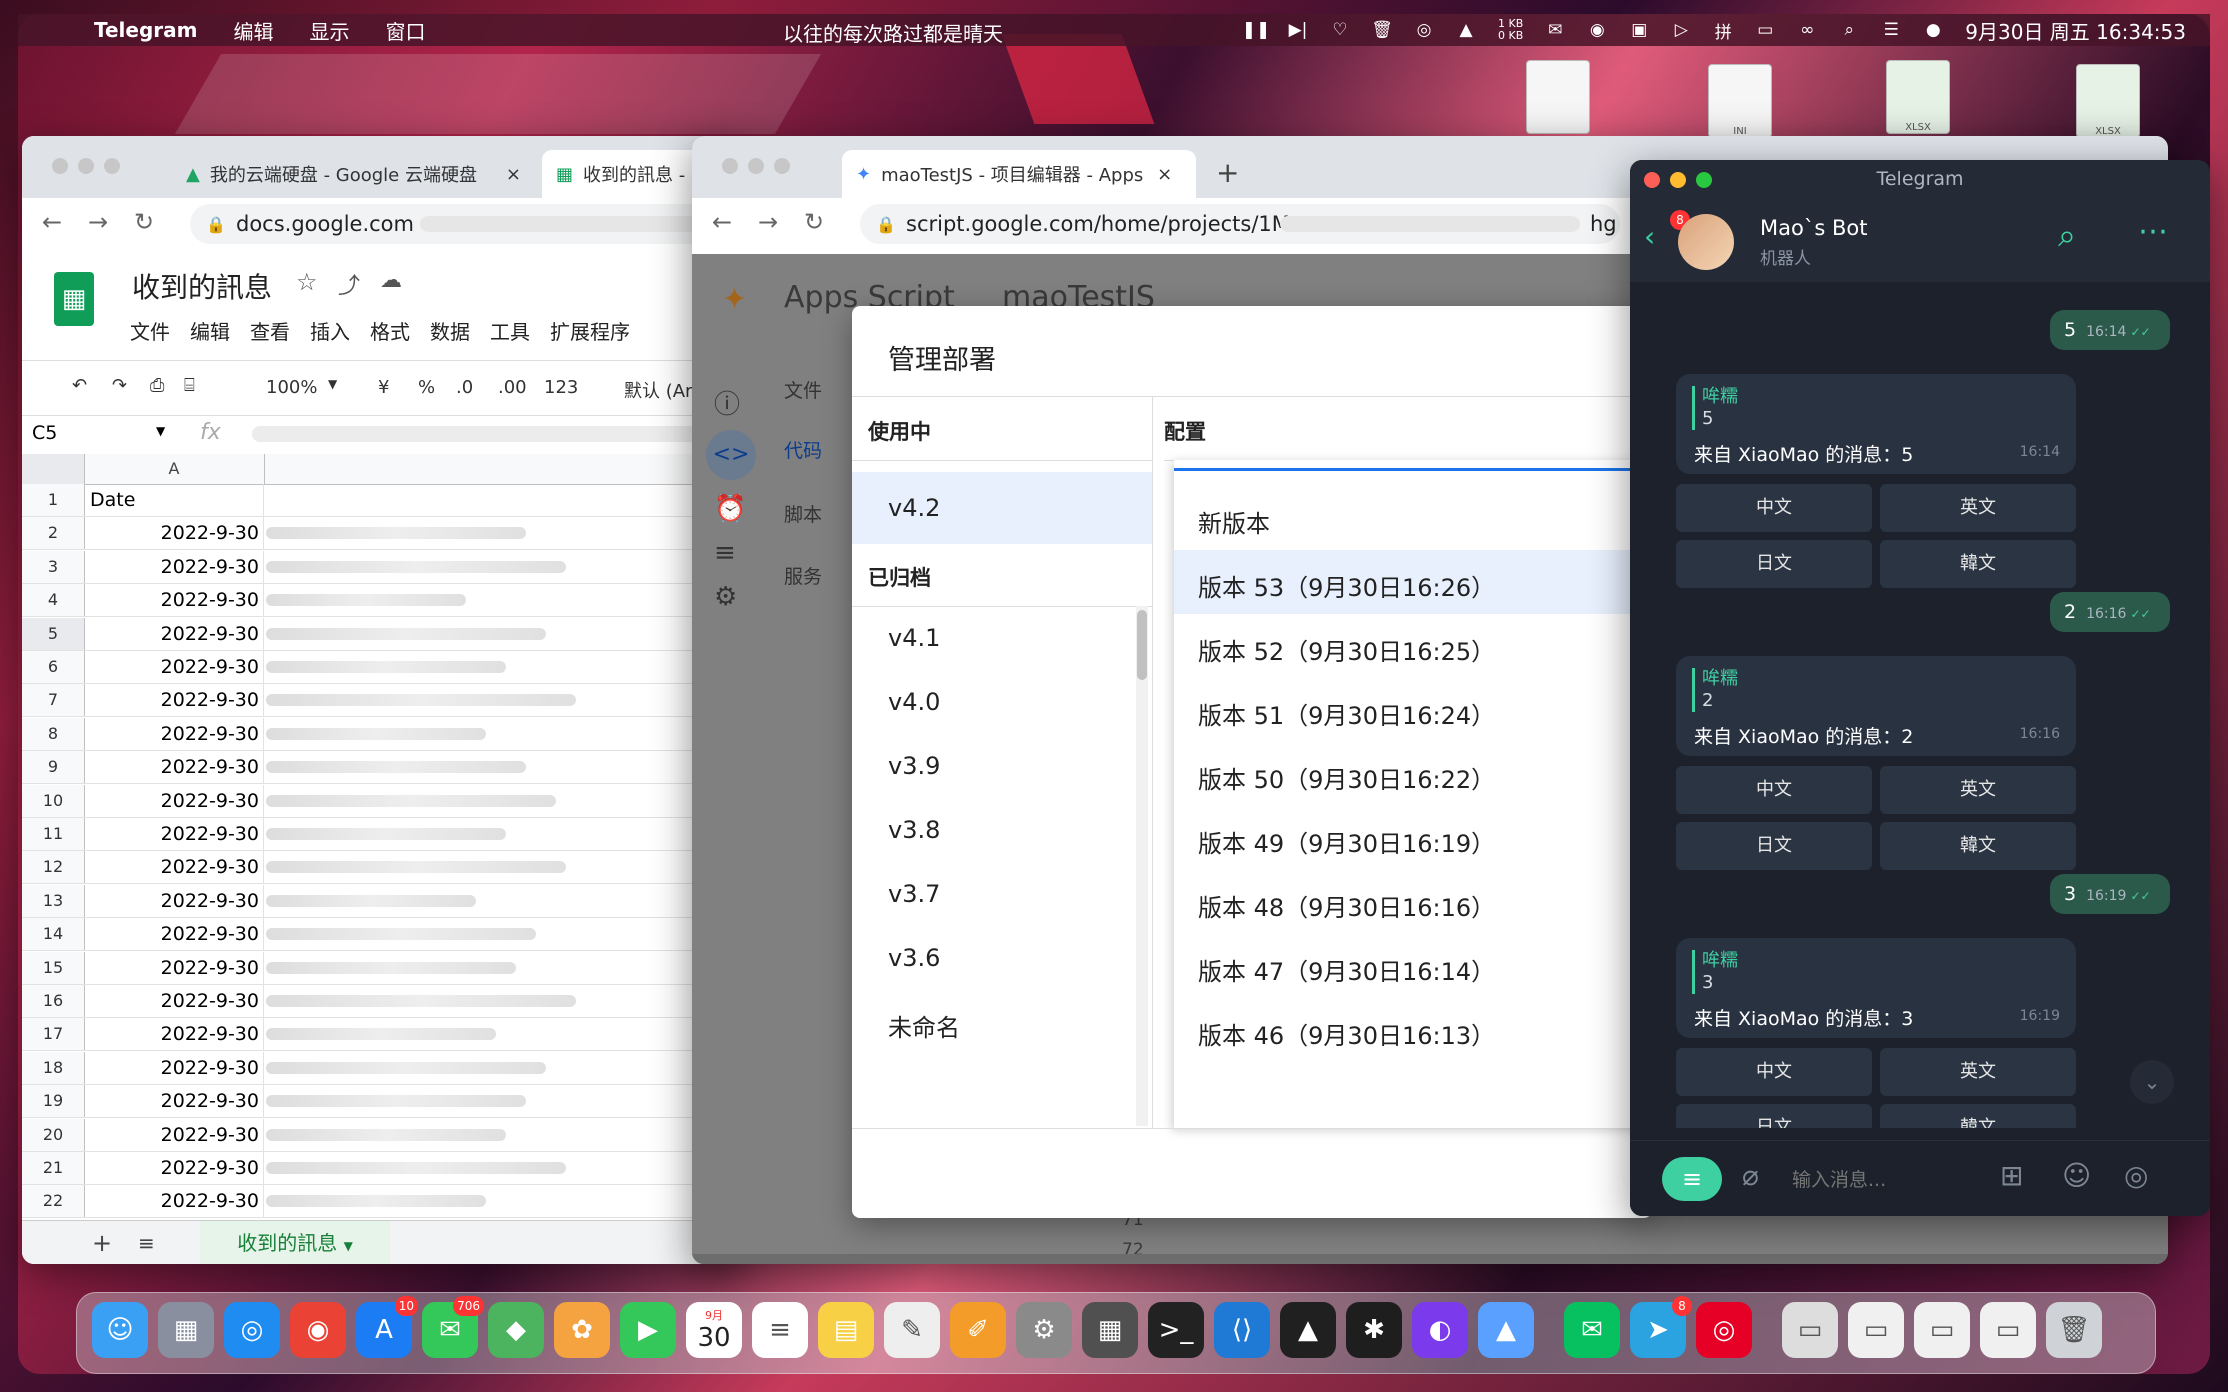 The height and width of the screenshot is (1392, 2228). I want to click on table-row: 19 2022-9-30, so click(362, 1102).